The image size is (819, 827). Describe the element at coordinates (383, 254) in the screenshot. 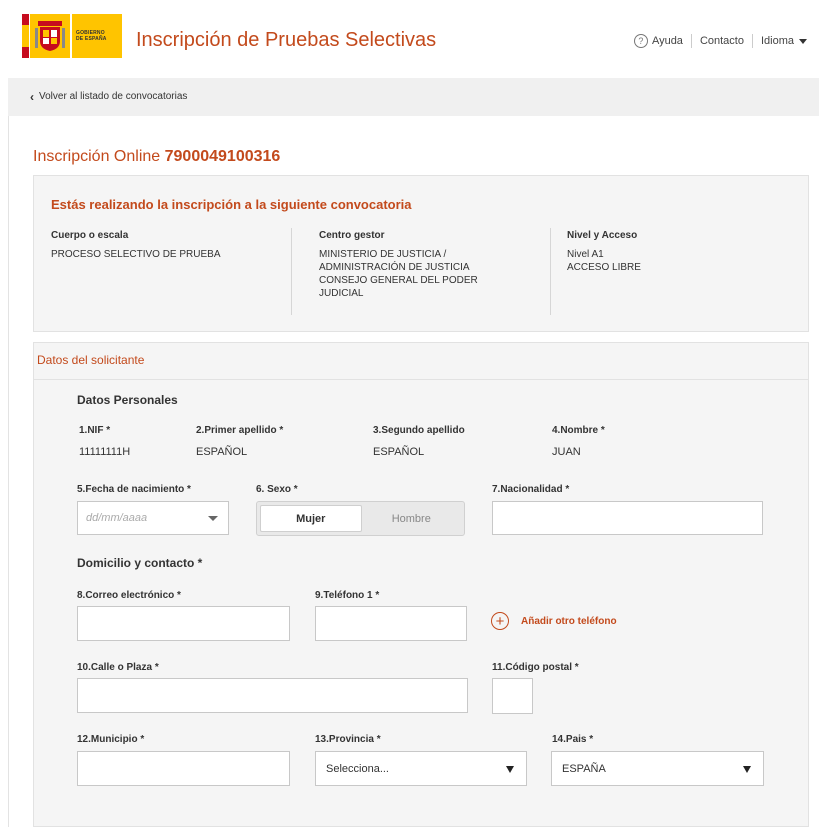

I see `centro-line: MINISTERIO DE JUSTICIA /` at that location.